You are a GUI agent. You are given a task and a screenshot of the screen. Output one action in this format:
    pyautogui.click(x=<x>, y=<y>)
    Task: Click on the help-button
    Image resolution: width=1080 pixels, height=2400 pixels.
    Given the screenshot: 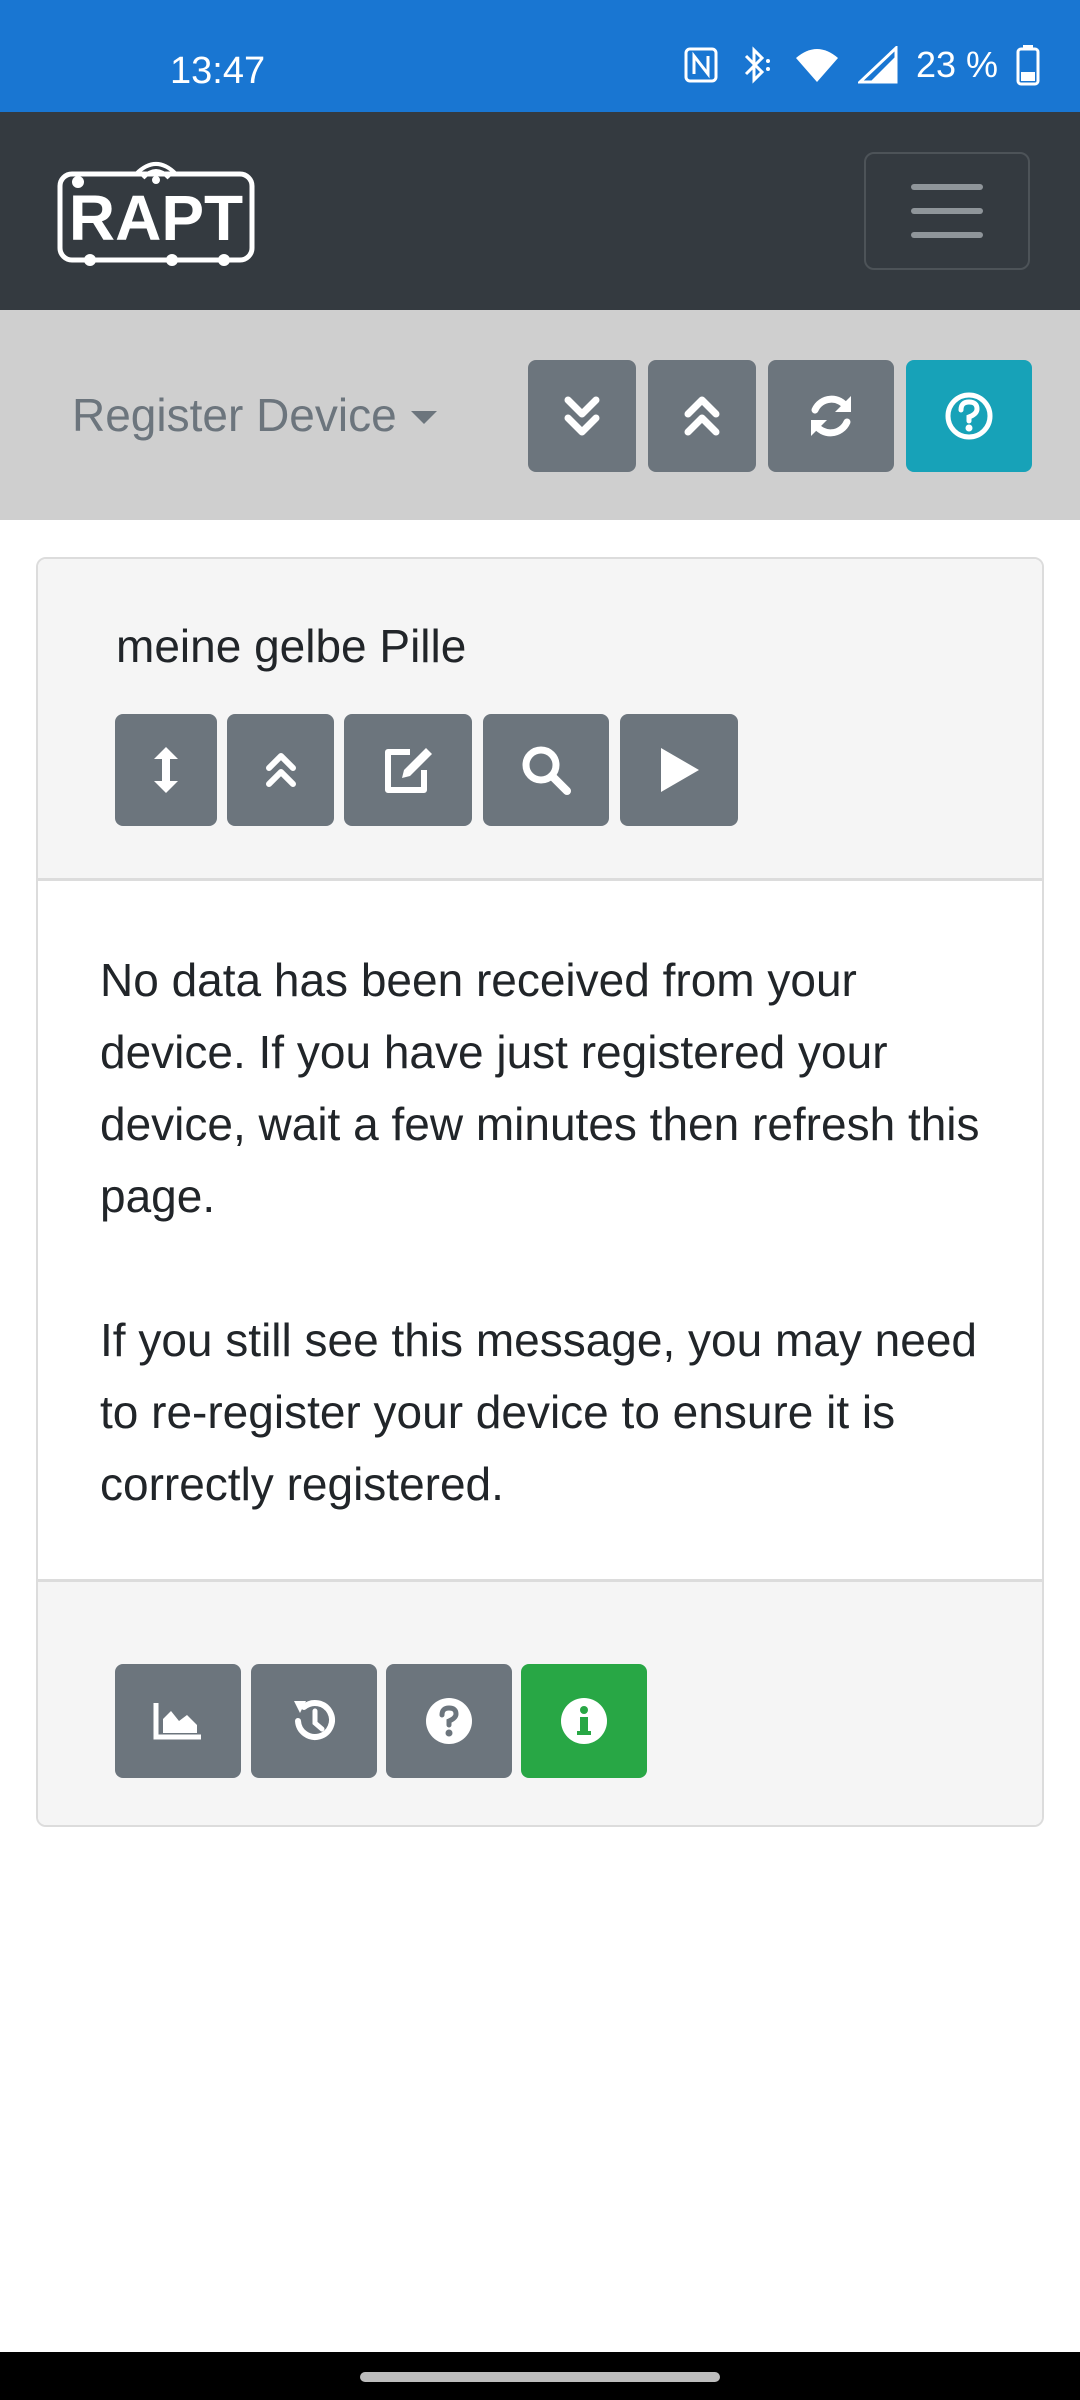 What is the action you would take?
    pyautogui.click(x=969, y=416)
    